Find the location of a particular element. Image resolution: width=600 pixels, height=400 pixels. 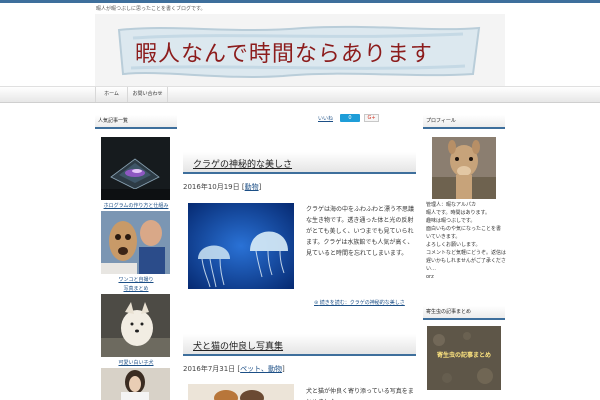

article-link-dog-selfie-2: 写真まとめ is located at coordinates (136, 288).